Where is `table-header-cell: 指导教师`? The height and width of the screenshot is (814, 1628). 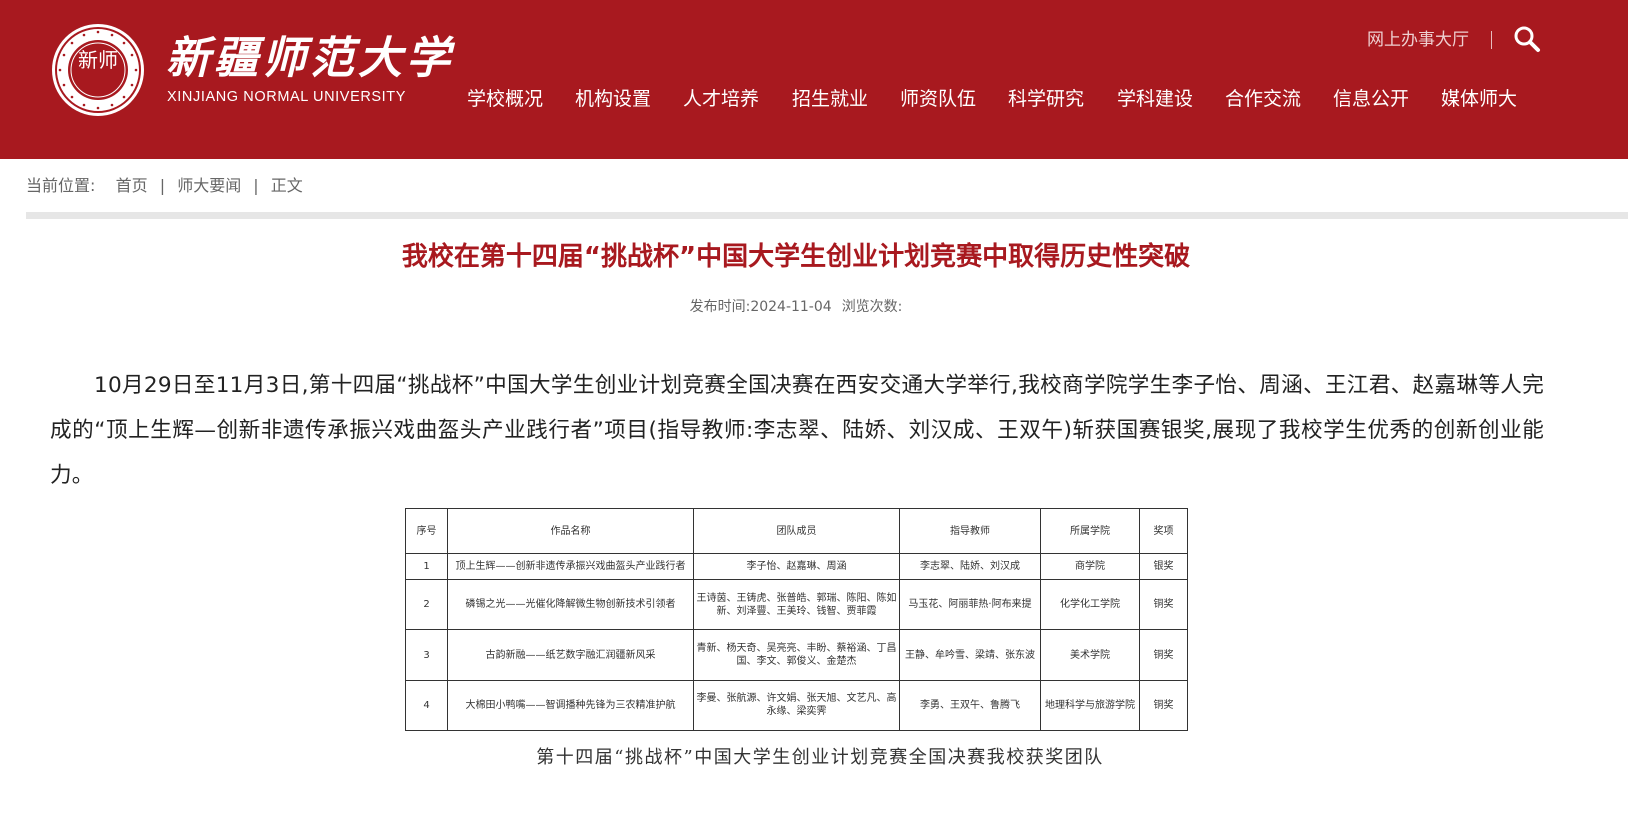
table-header-cell: 指导教师 is located at coordinates (970, 531).